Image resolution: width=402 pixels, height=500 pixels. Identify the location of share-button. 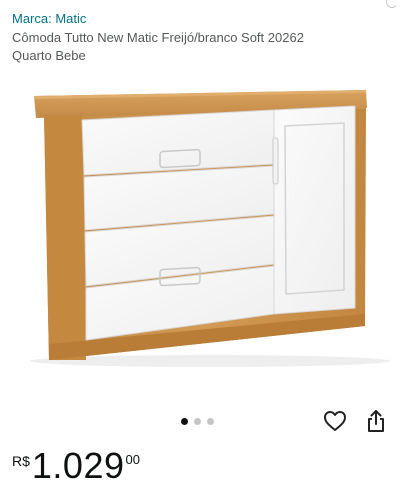
(376, 421).